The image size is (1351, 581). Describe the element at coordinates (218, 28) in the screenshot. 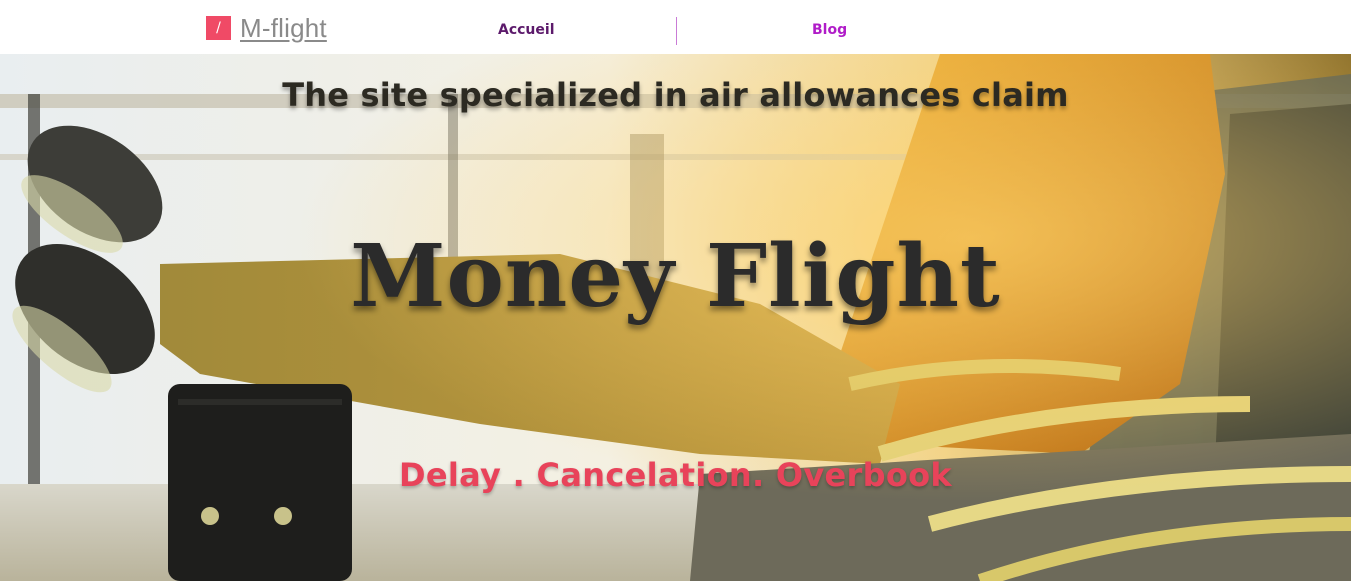

I see `logo-icon: /` at that location.